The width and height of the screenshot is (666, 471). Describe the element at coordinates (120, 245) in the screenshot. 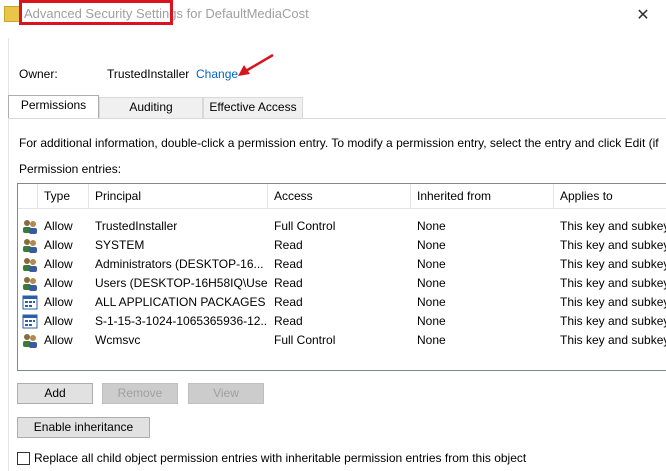

I see `cell-principal: SYSTEM` at that location.